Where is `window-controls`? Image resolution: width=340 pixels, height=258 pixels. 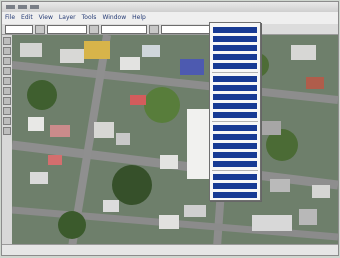 window-controls is located at coordinates (22, 7).